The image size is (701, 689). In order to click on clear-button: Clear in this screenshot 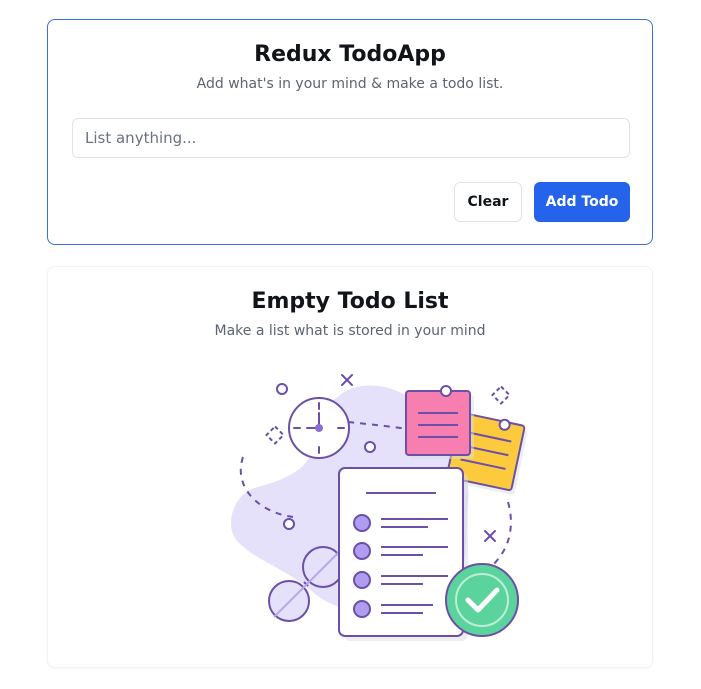, I will do `click(488, 202)`.